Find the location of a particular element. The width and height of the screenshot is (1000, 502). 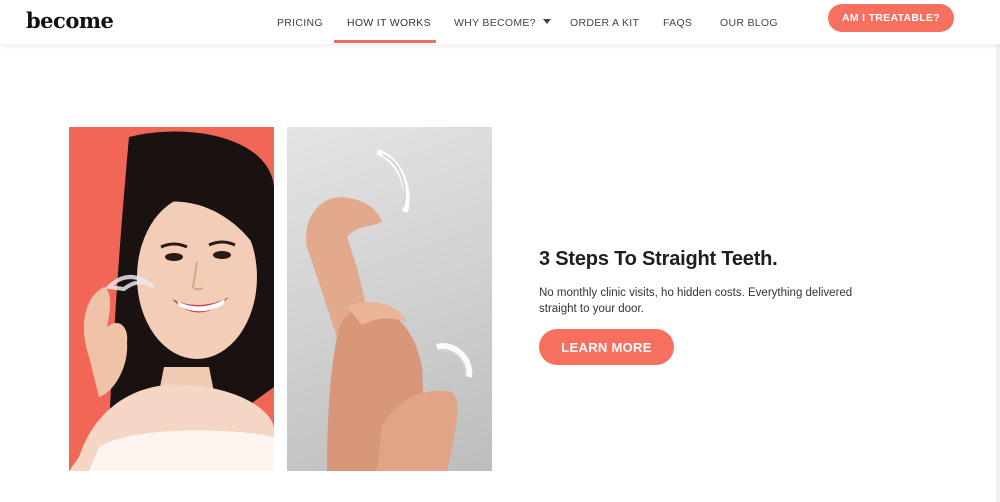

woman-illustration is located at coordinates (171, 301).